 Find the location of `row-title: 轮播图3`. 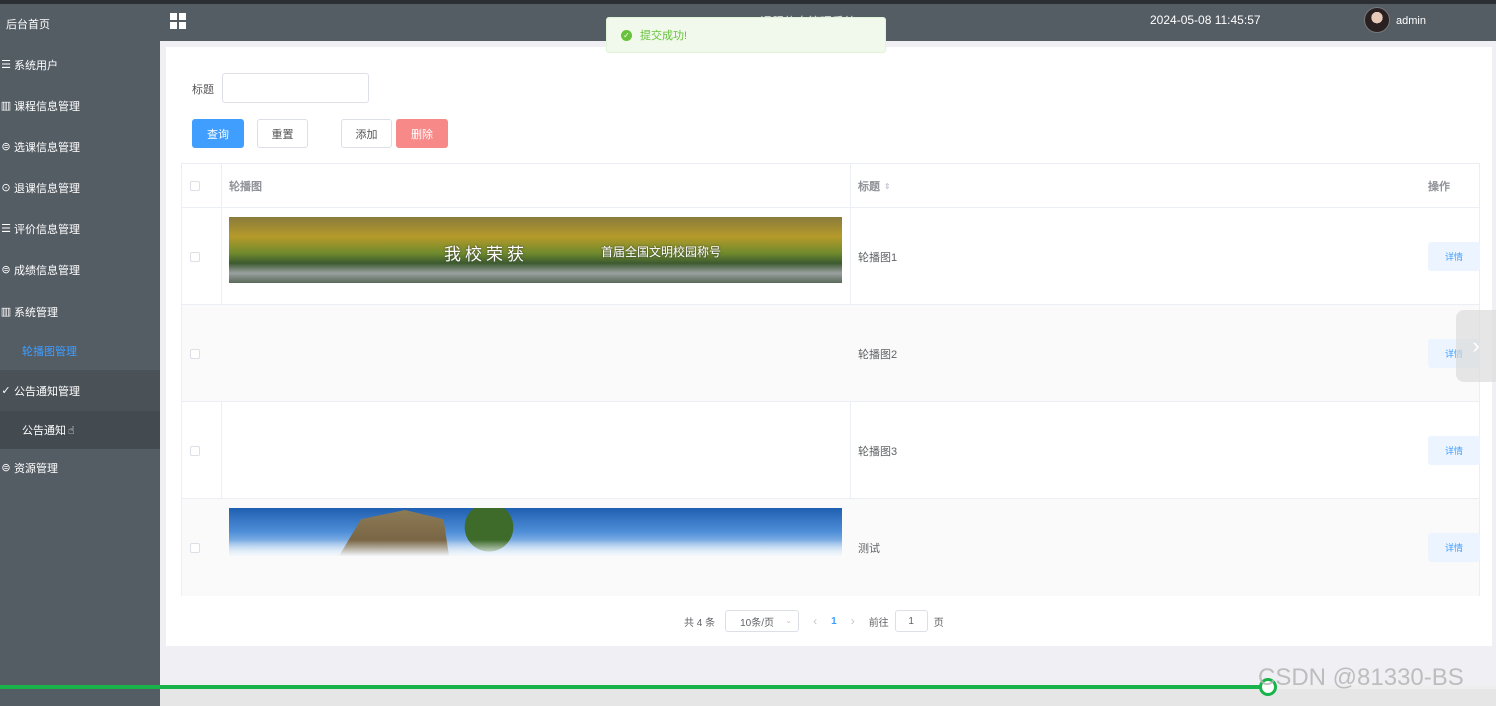

row-title: 轮播图3 is located at coordinates (878, 451).